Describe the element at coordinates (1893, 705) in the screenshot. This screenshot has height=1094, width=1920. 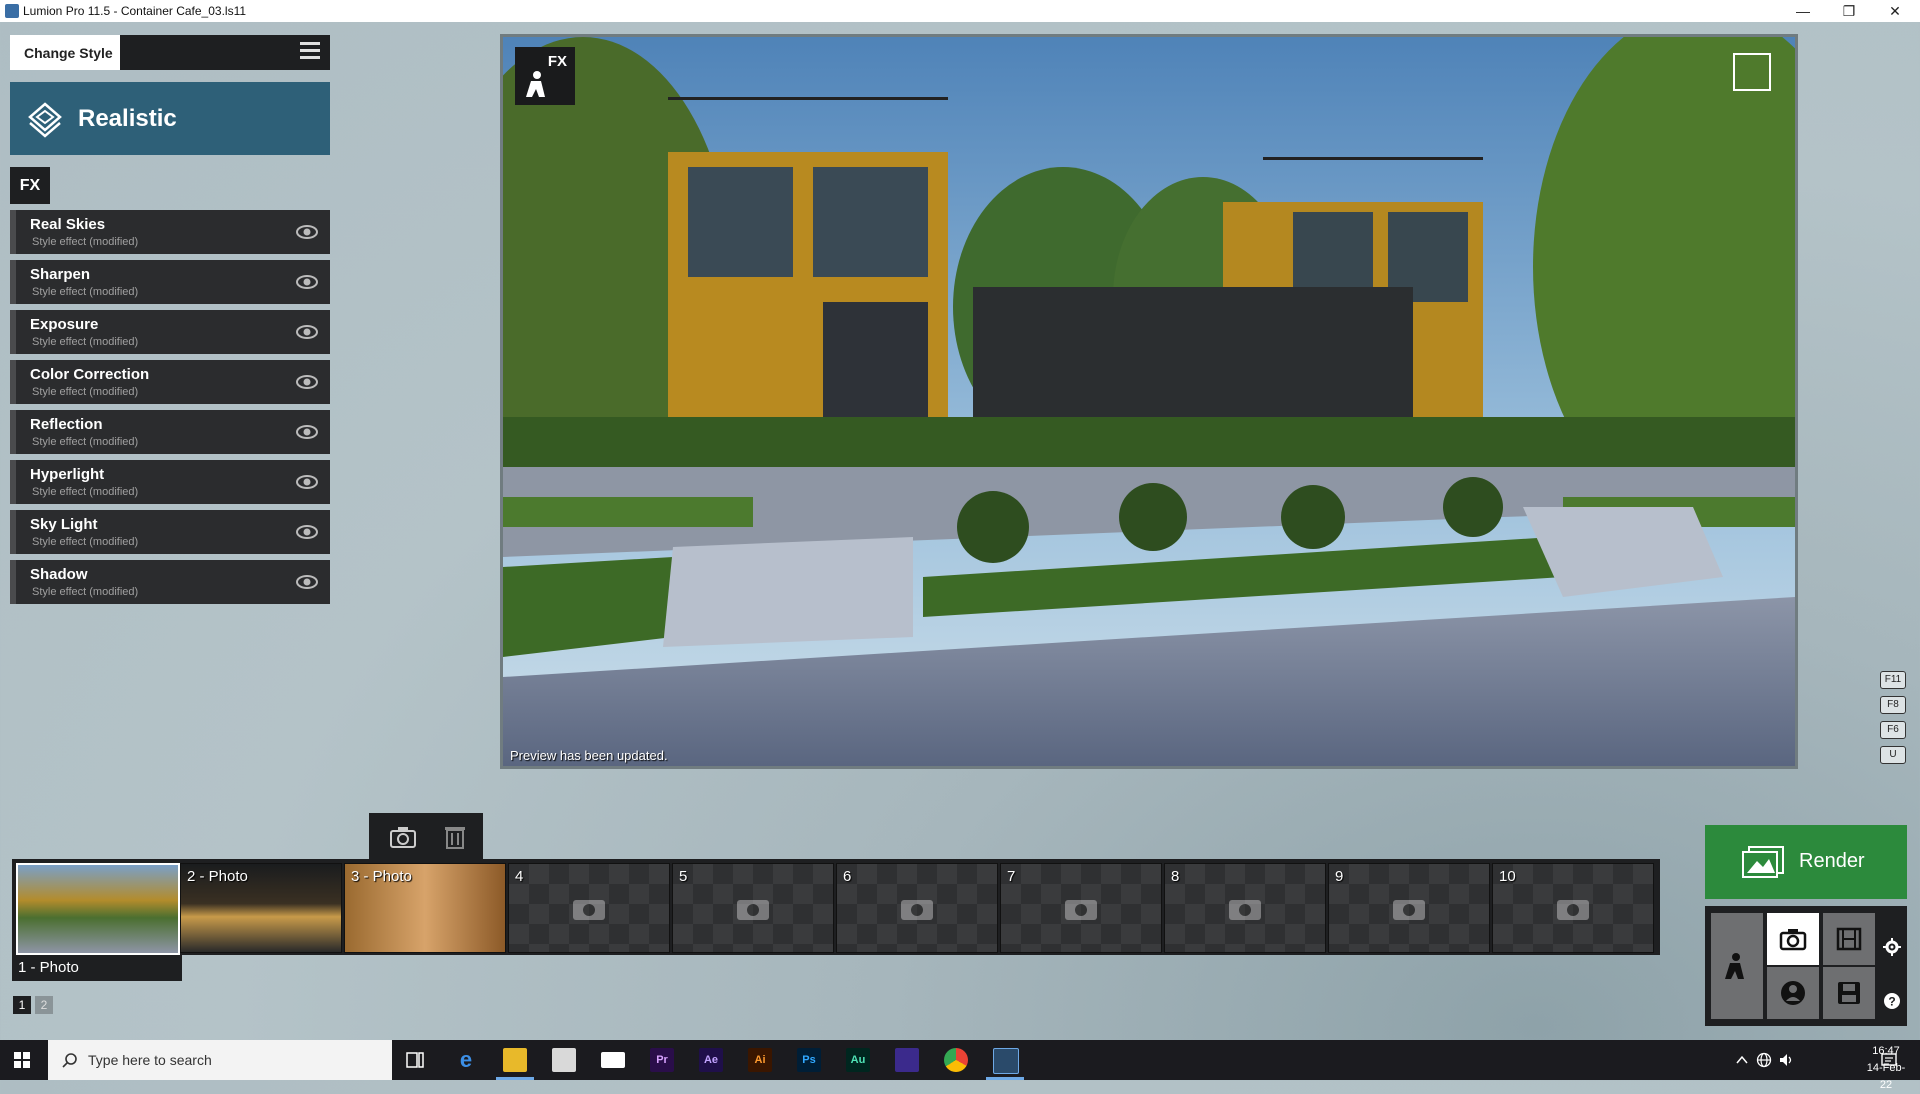
I see `key-hint-f8: F8` at that location.